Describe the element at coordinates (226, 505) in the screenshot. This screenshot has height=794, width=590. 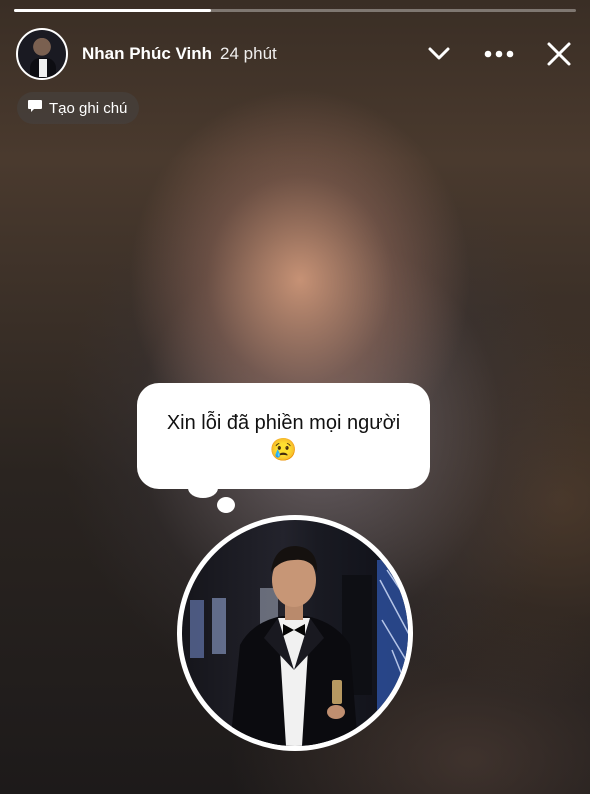
I see `bubble-tail-small` at that location.